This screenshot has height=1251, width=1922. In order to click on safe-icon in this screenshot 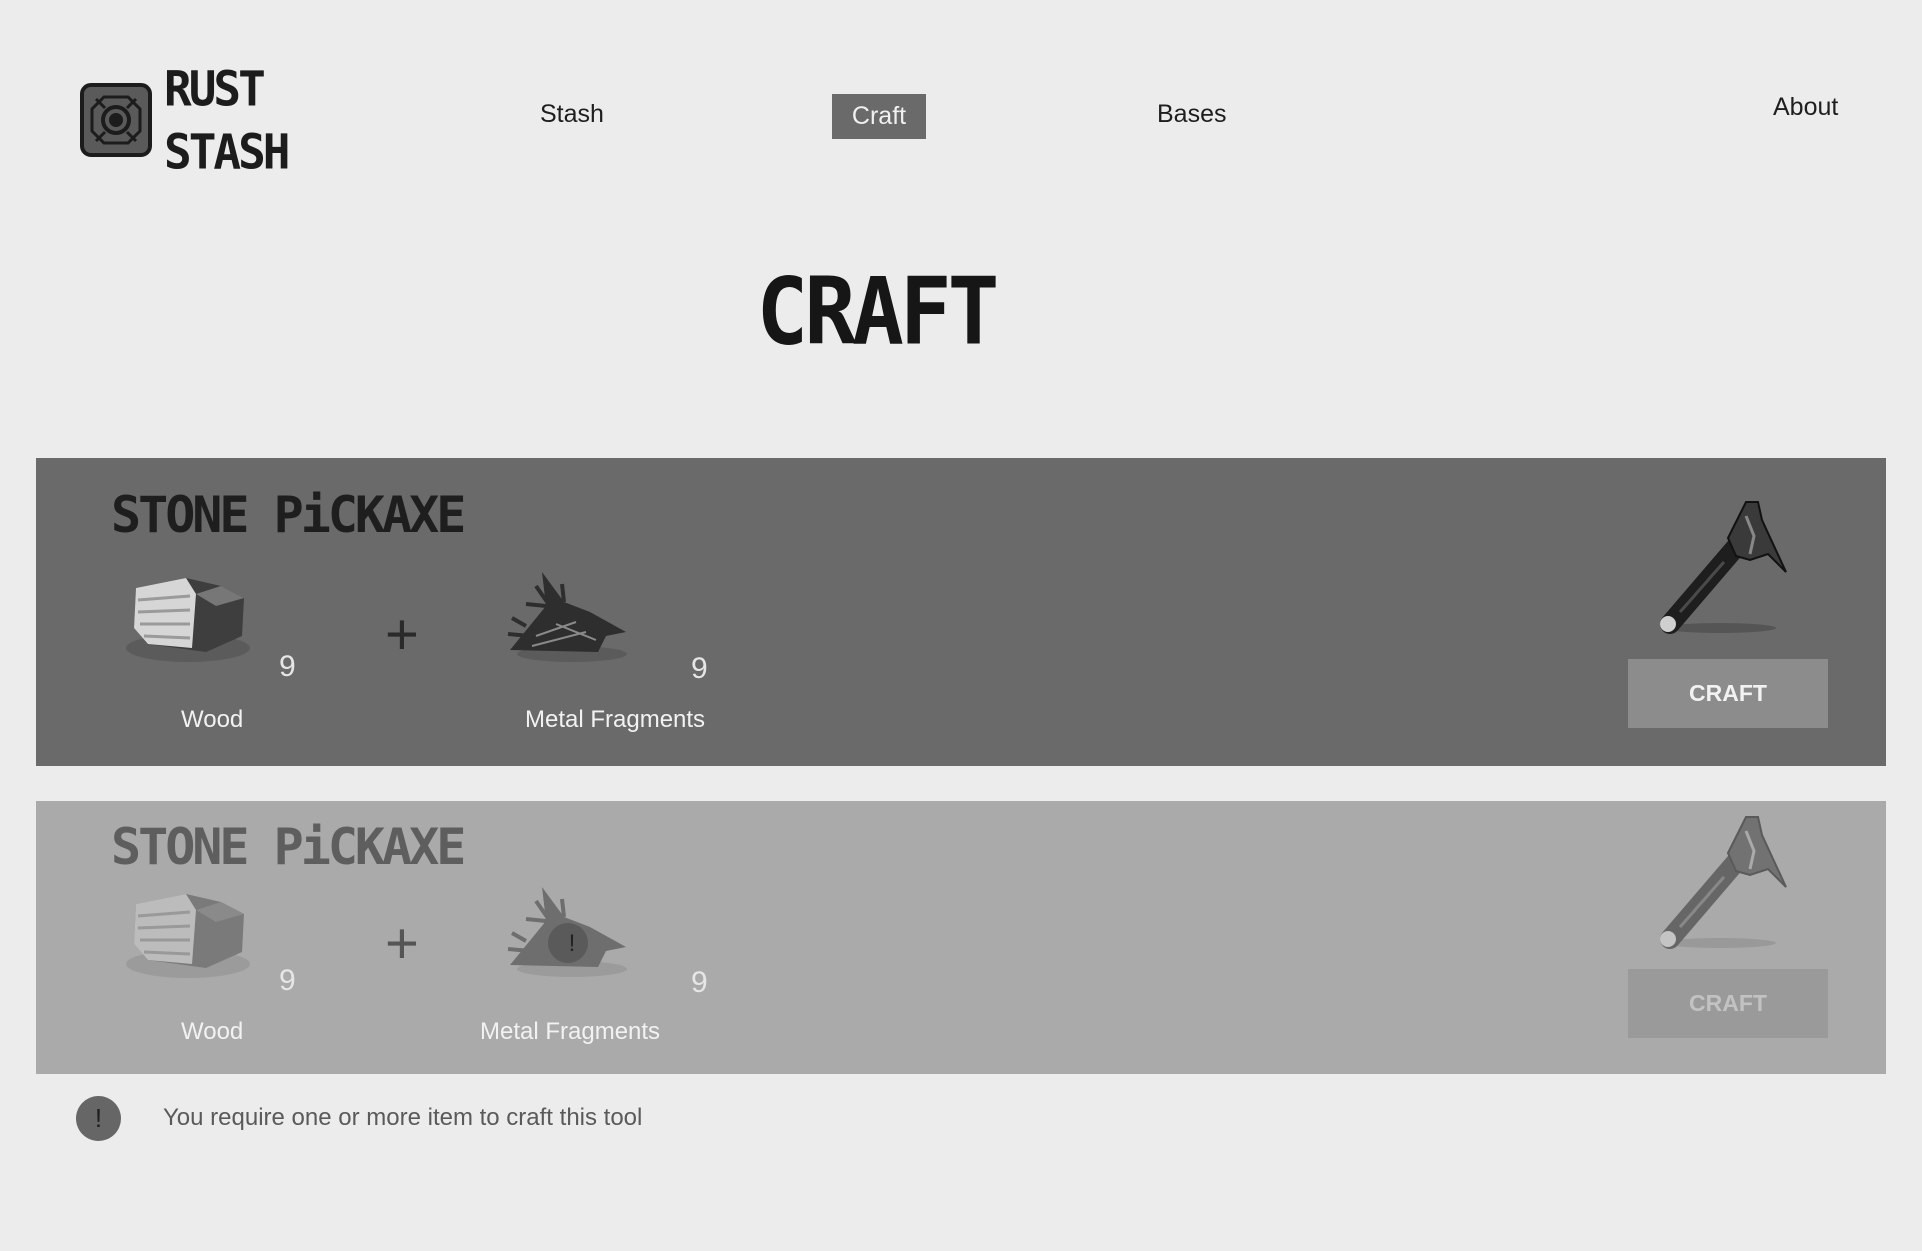, I will do `click(116, 120)`.